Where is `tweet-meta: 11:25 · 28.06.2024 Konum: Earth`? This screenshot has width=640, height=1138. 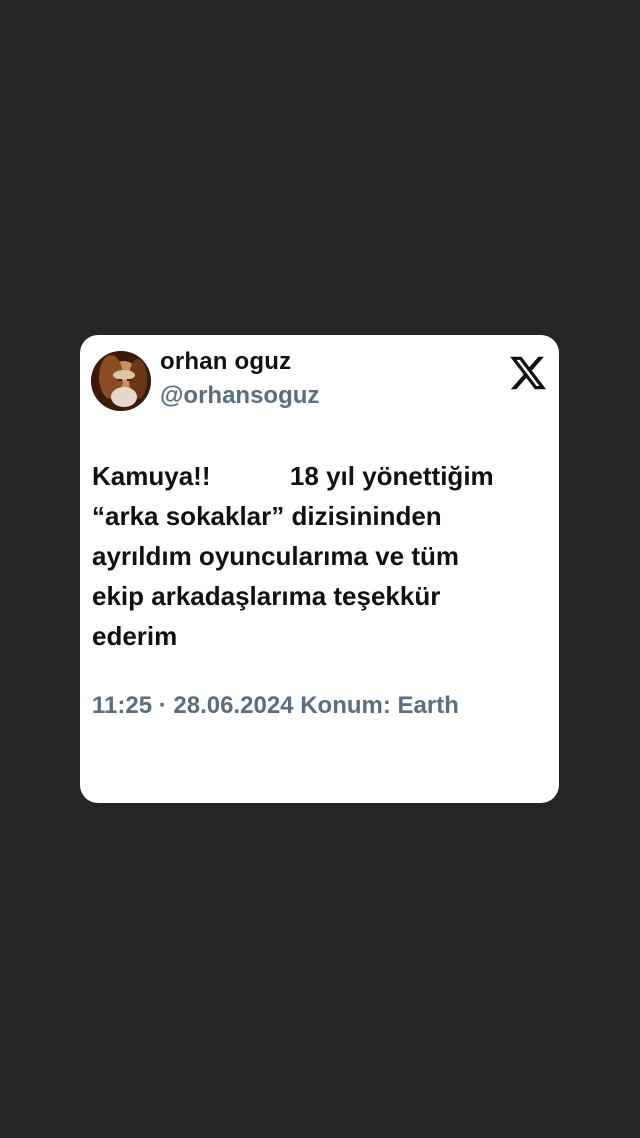 tweet-meta: 11:25 · 28.06.2024 Konum: Earth is located at coordinates (275, 706).